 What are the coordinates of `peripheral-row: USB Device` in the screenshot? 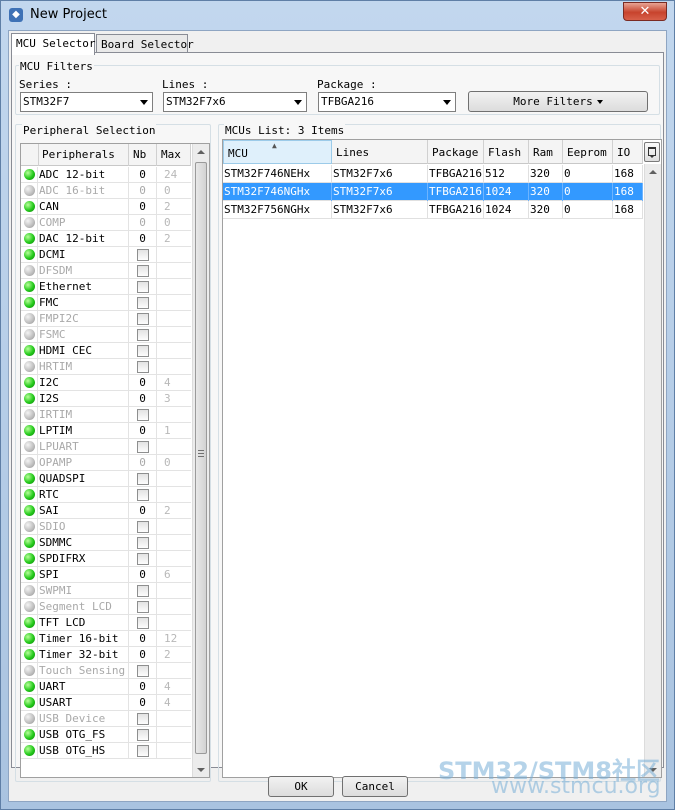 It's located at (106, 719).